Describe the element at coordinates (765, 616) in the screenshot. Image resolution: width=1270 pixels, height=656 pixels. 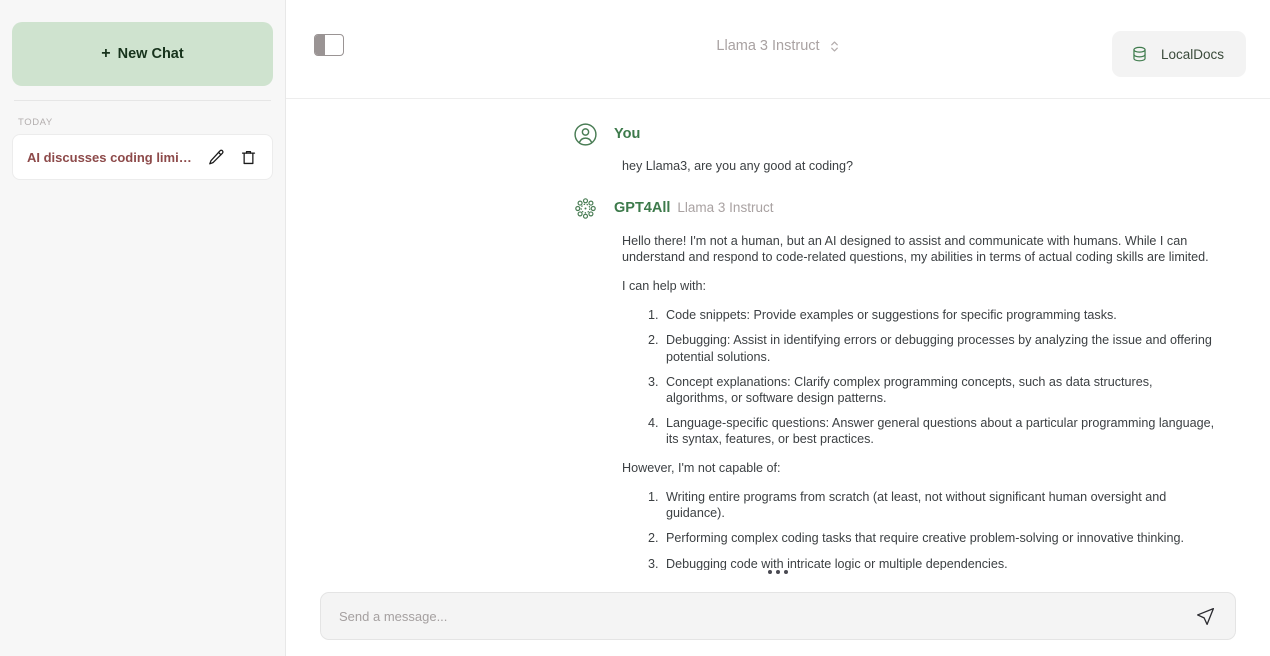
I see `message-input` at that location.